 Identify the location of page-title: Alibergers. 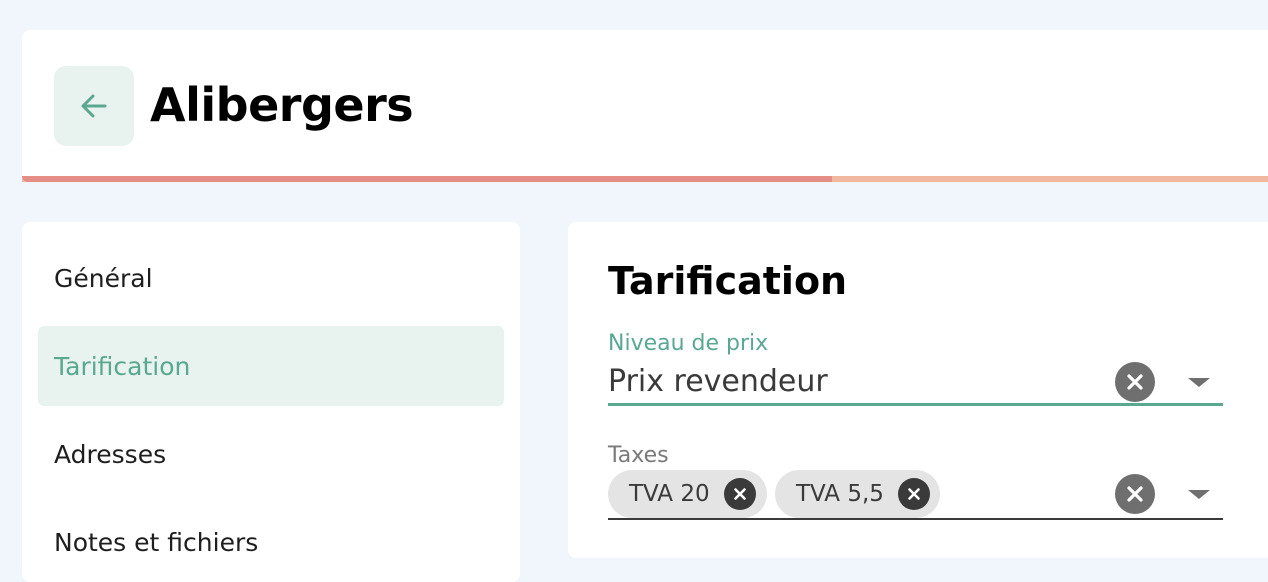
(282, 105).